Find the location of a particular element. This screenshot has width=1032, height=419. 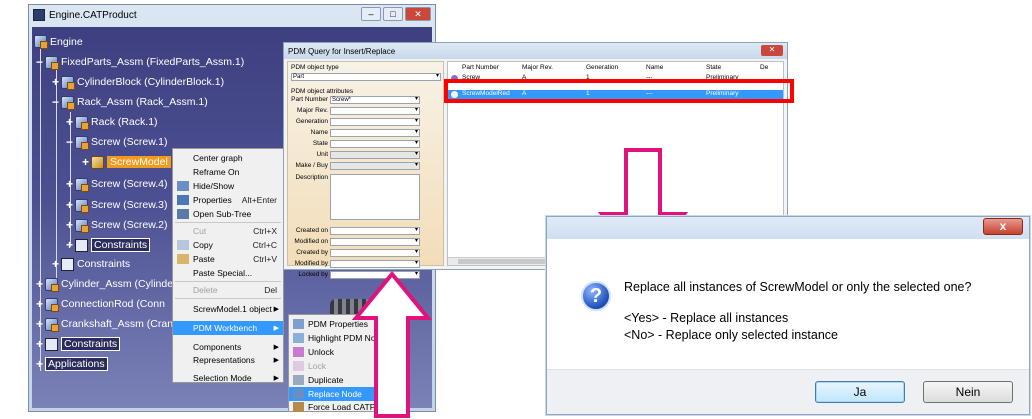

menu-item-object: ScrewModel.1 object ▶ is located at coordinates (228, 309).